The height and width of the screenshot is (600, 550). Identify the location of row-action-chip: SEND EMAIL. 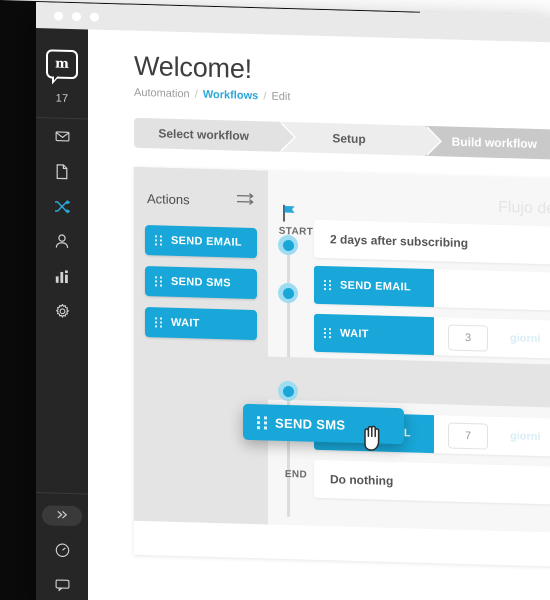
(374, 286).